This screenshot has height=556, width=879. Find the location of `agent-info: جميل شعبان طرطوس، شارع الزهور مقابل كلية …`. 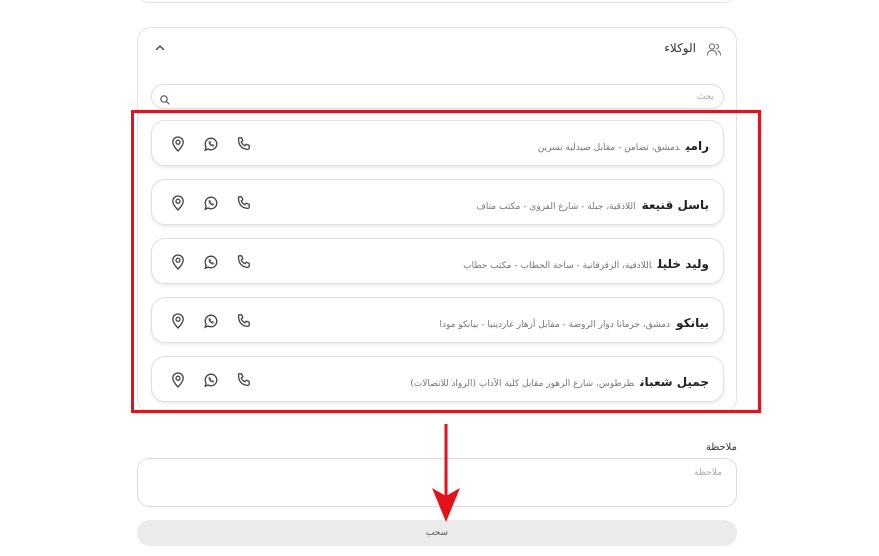

agent-info: جميل شعبان طرطوس، شارع الزهور مقابل كلية … is located at coordinates (559, 380).